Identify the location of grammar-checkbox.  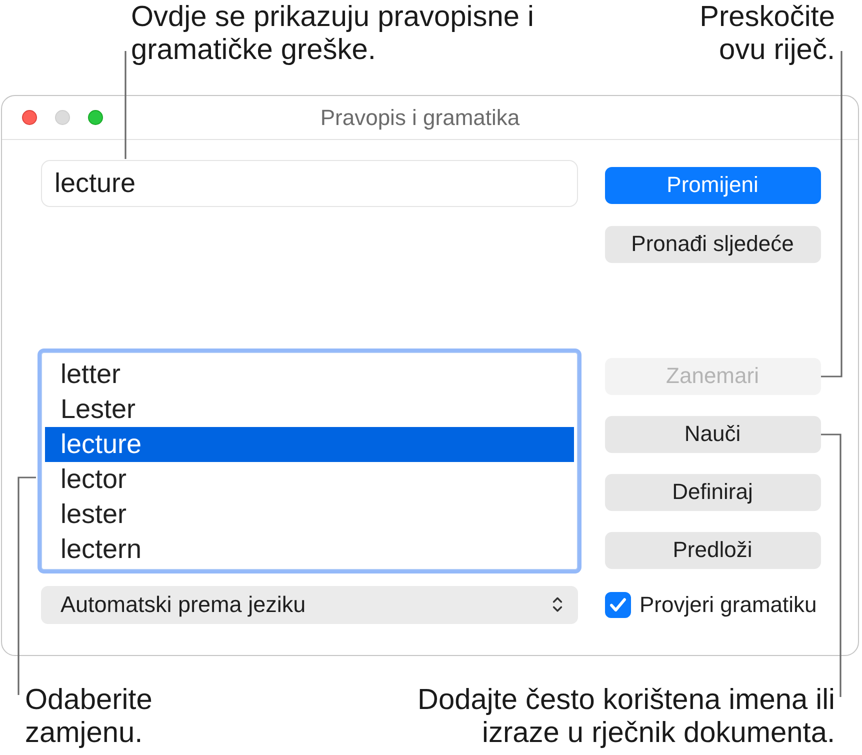
(617, 605).